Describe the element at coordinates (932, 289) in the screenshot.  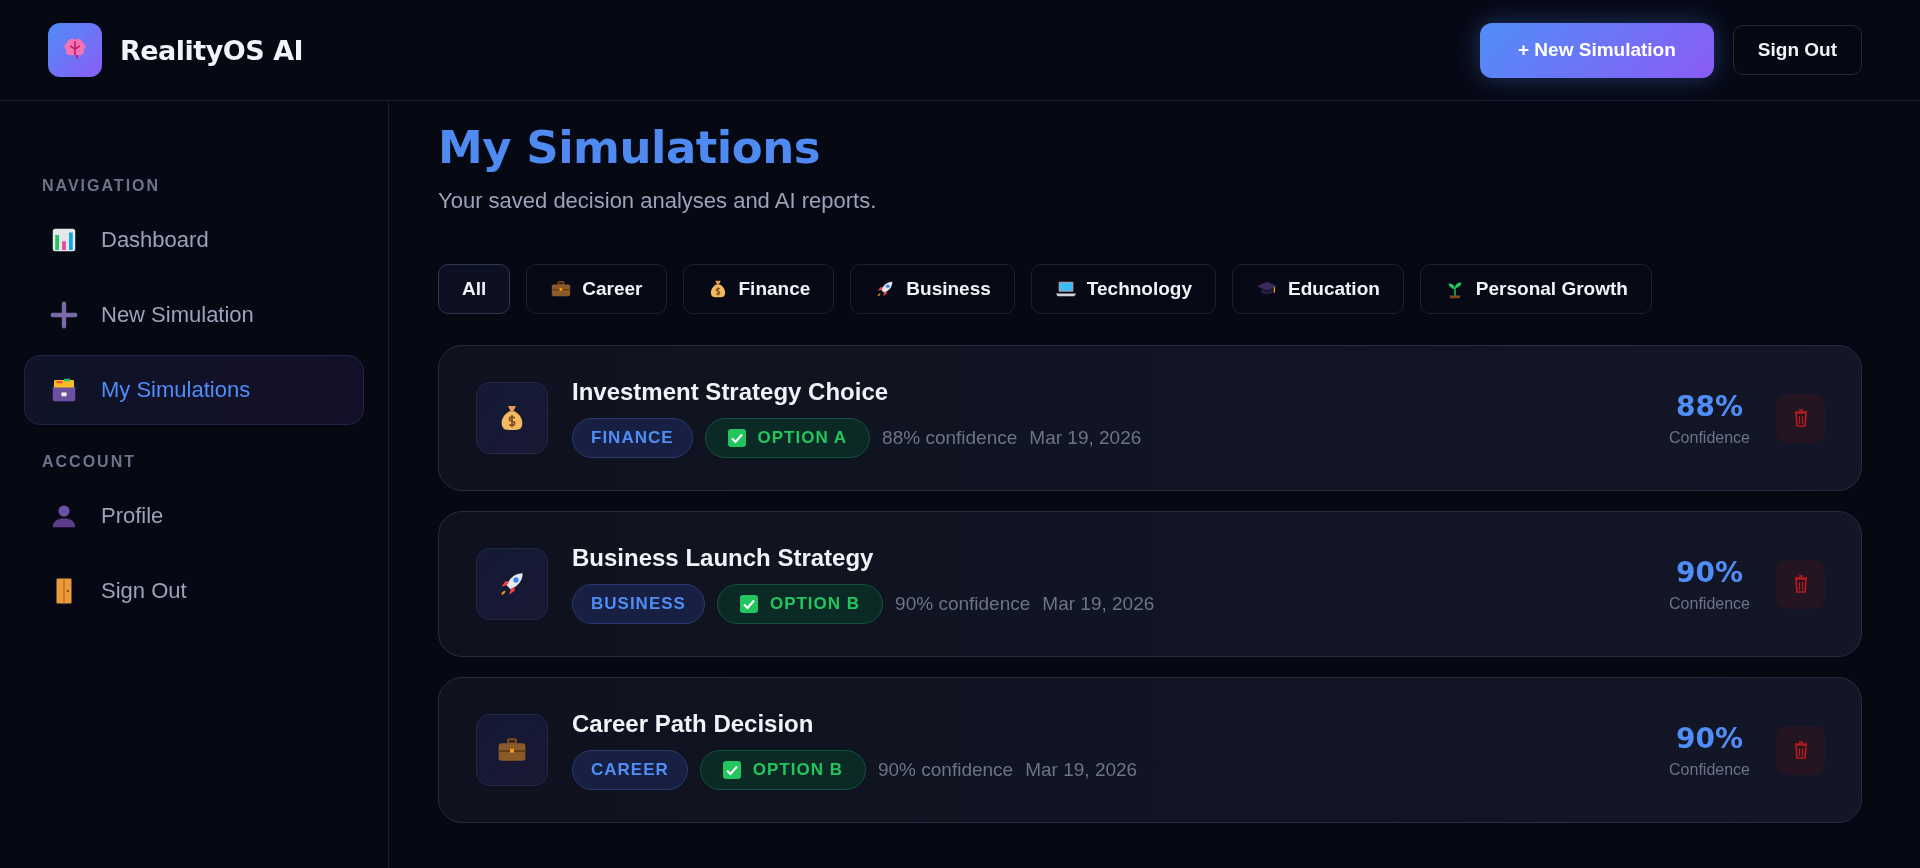
I see `filter-chip: Business` at that location.